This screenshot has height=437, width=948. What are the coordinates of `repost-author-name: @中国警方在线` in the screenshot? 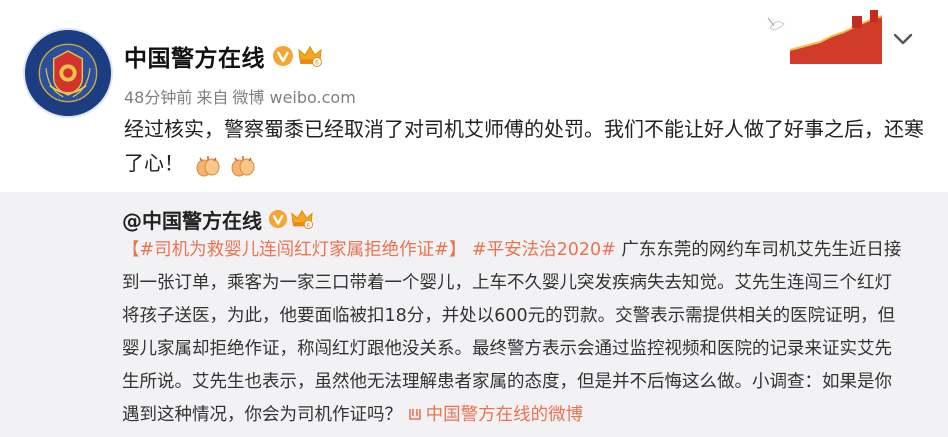 It's located at (192, 219).